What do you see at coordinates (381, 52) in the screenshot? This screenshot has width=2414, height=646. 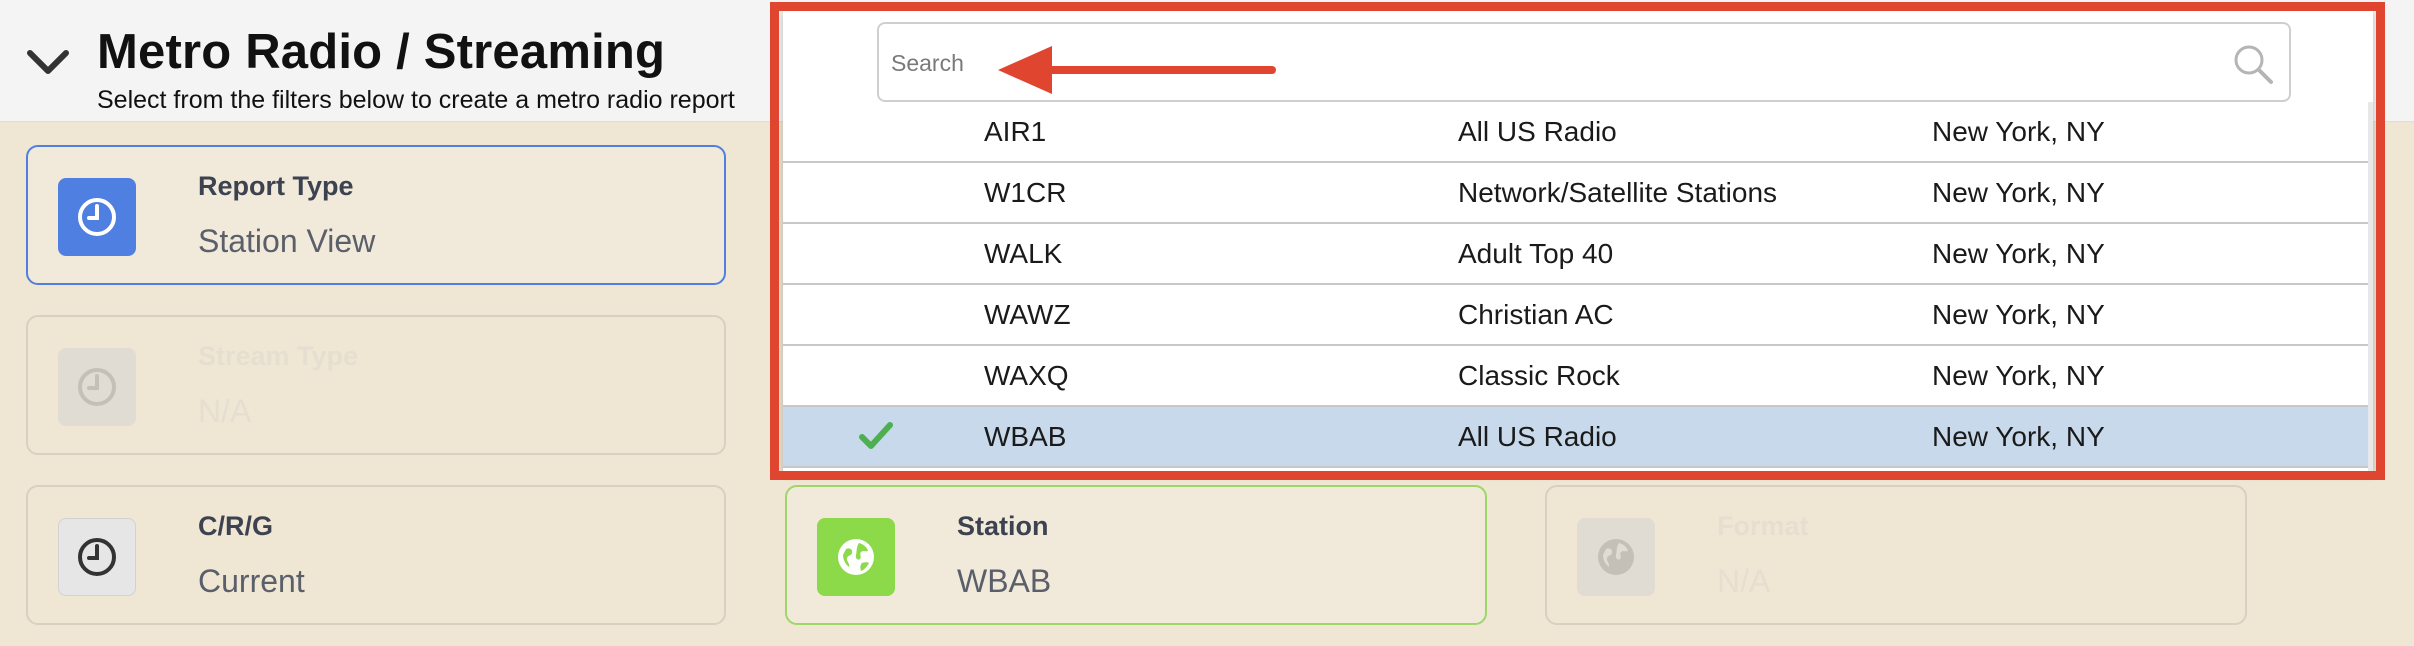 I see `page-title: Metro Radio / Streaming` at bounding box center [381, 52].